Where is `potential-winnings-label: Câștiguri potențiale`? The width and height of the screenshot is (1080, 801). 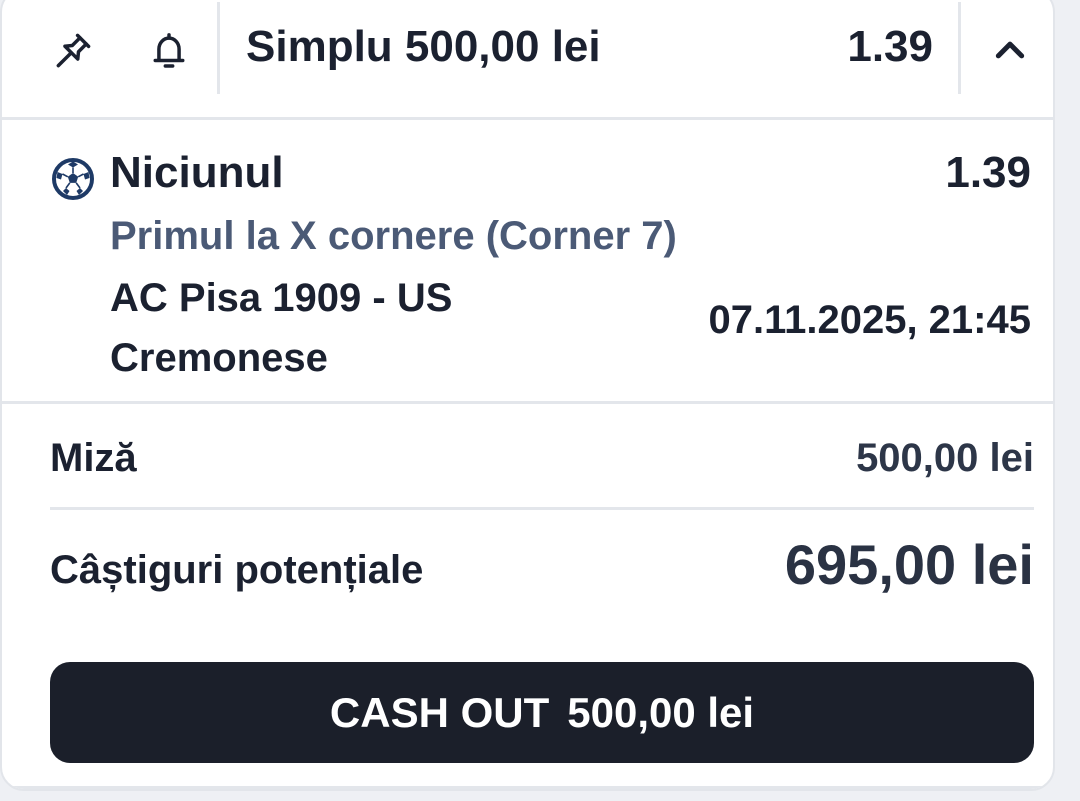
potential-winnings-label: Câștiguri potențiale is located at coordinates (237, 570).